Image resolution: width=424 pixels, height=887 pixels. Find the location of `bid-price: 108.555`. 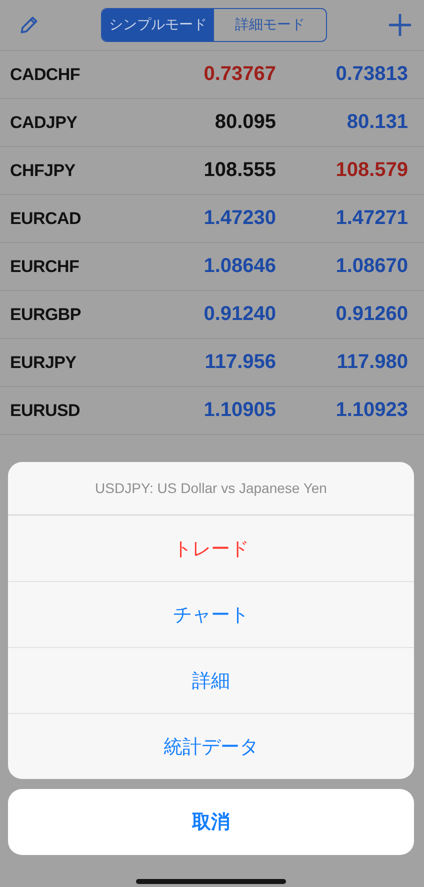

bid-price: 108.555 is located at coordinates (240, 170).